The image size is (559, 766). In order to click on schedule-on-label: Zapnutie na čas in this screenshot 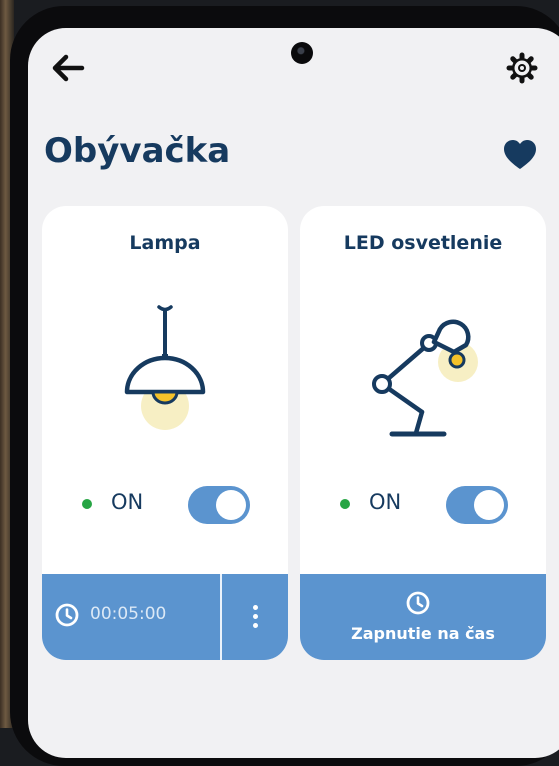, I will do `click(423, 633)`.